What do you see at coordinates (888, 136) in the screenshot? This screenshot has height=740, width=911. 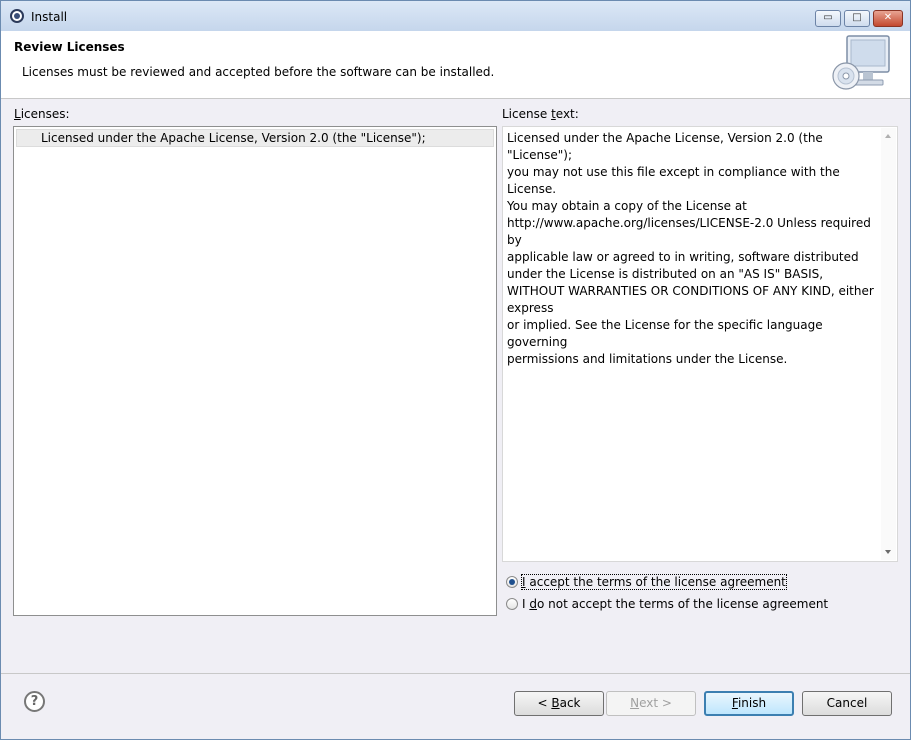 I see `scroll-up-arrow-icon` at bounding box center [888, 136].